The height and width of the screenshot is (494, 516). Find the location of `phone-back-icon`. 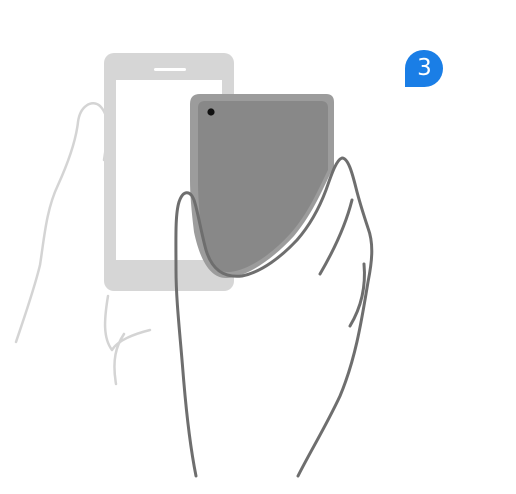

phone-back-icon is located at coordinates (262, 186).